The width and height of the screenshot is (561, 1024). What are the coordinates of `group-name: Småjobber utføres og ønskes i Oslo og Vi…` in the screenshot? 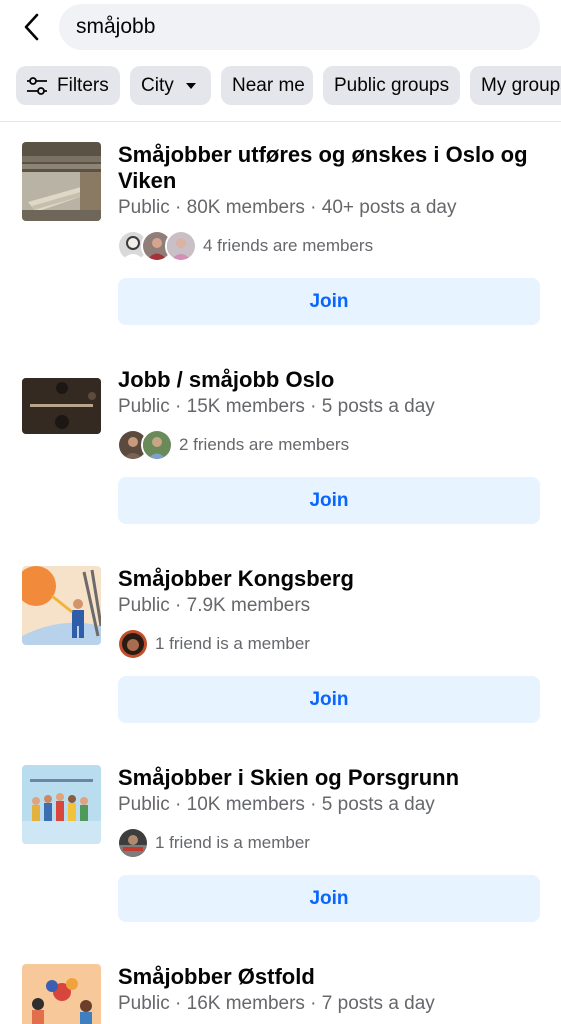 It's located at (328, 168).